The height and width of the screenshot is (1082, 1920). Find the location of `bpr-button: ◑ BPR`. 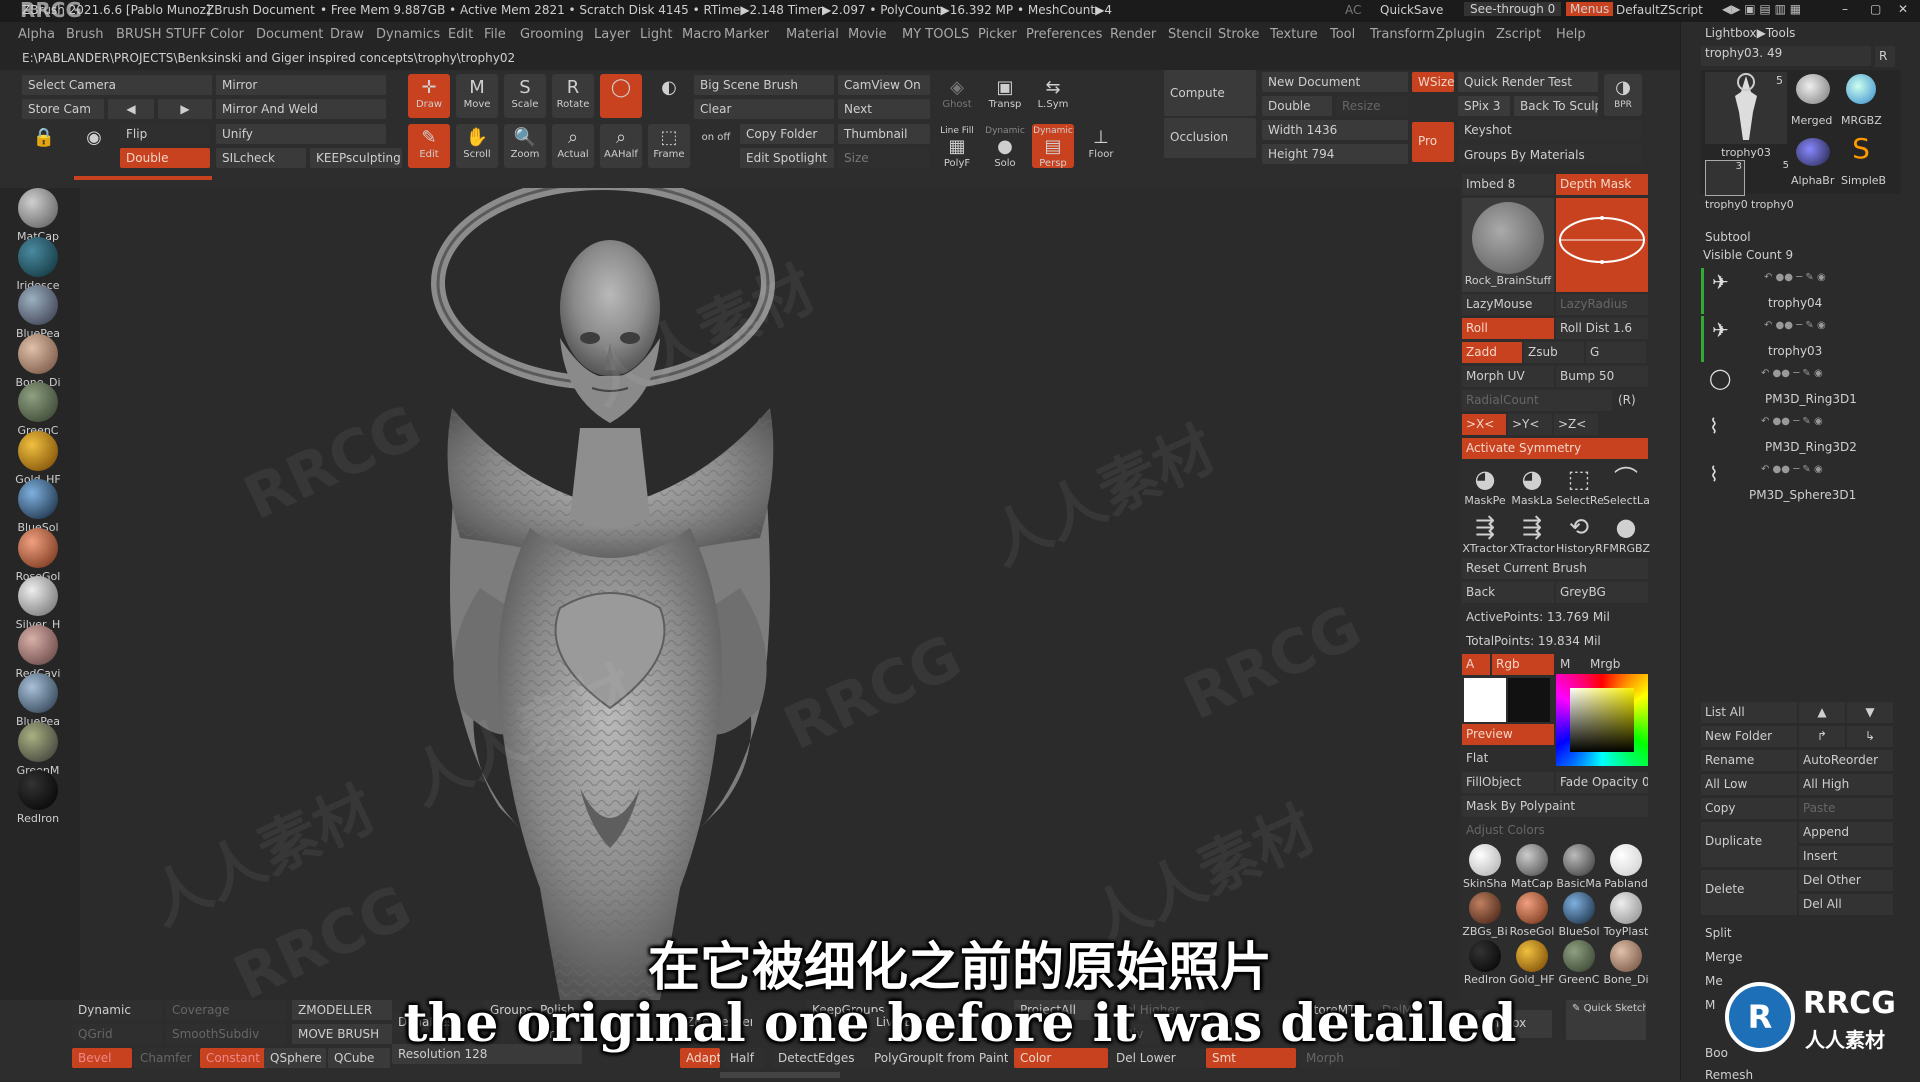

bpr-button: ◑ BPR is located at coordinates (1623, 95).